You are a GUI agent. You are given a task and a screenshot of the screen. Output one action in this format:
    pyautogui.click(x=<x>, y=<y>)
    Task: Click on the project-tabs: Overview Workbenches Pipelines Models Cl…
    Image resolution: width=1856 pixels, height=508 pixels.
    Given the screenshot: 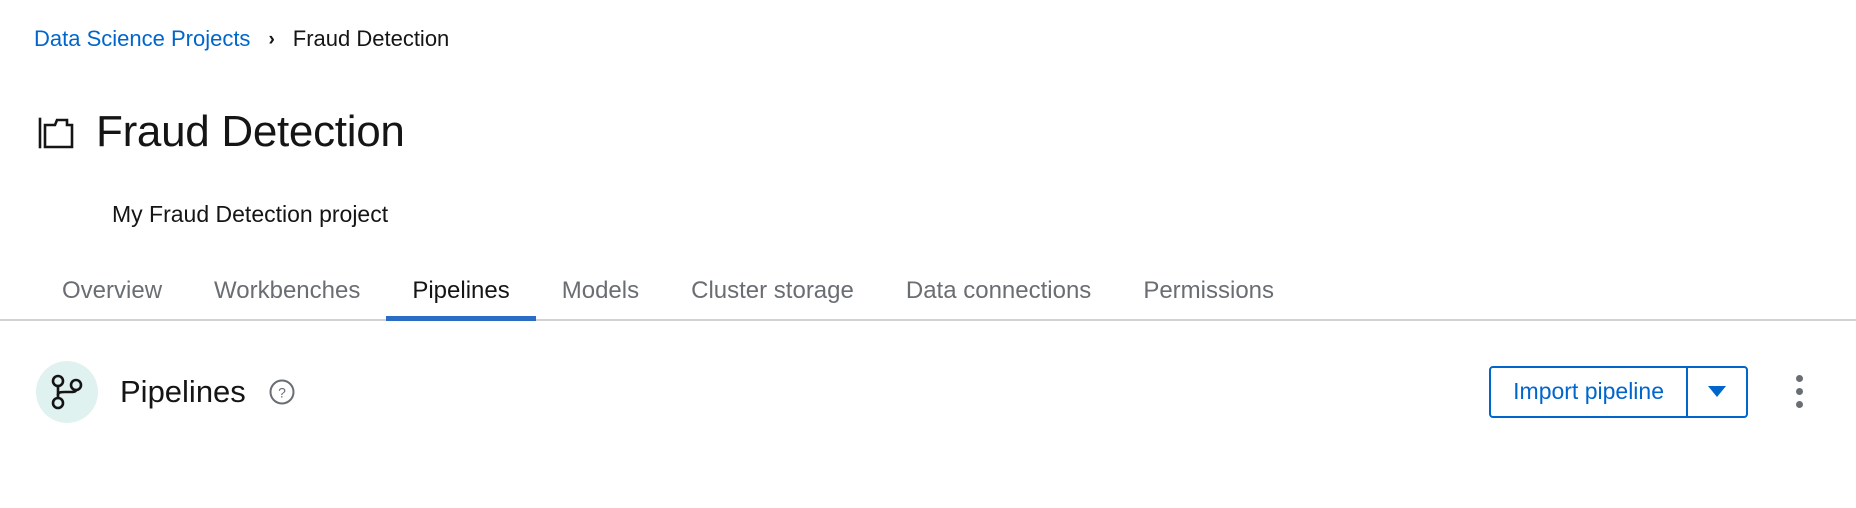 What is the action you would take?
    pyautogui.click(x=928, y=293)
    